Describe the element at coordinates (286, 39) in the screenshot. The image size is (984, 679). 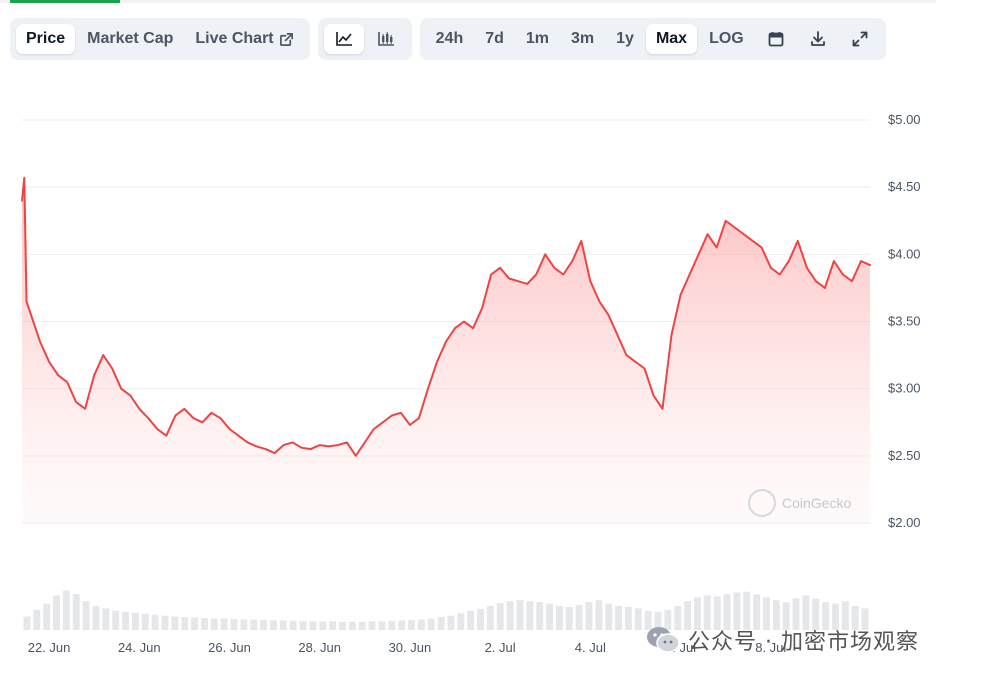
I see `external-link-icon` at that location.